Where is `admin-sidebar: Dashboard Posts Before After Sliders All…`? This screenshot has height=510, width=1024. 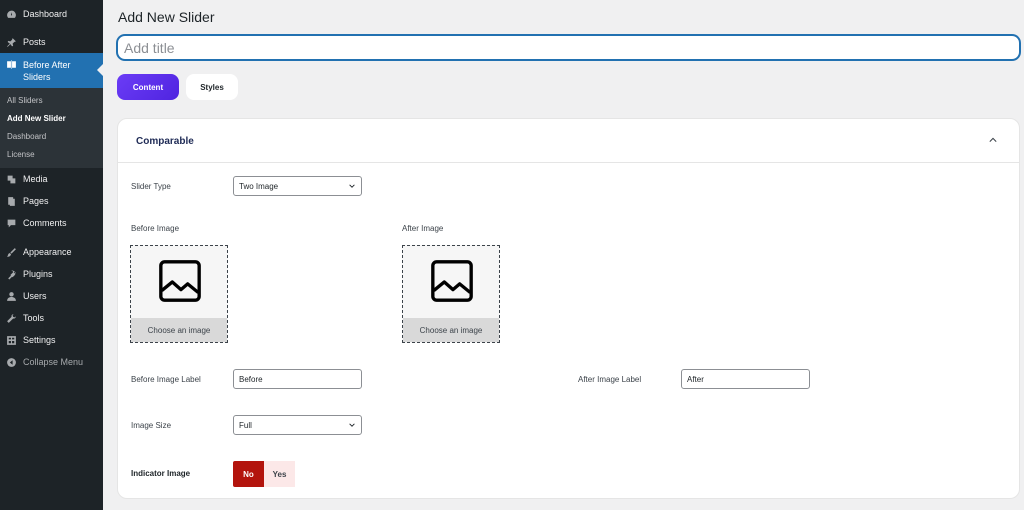
admin-sidebar: Dashboard Posts Before After Sliders All… is located at coordinates (51, 255).